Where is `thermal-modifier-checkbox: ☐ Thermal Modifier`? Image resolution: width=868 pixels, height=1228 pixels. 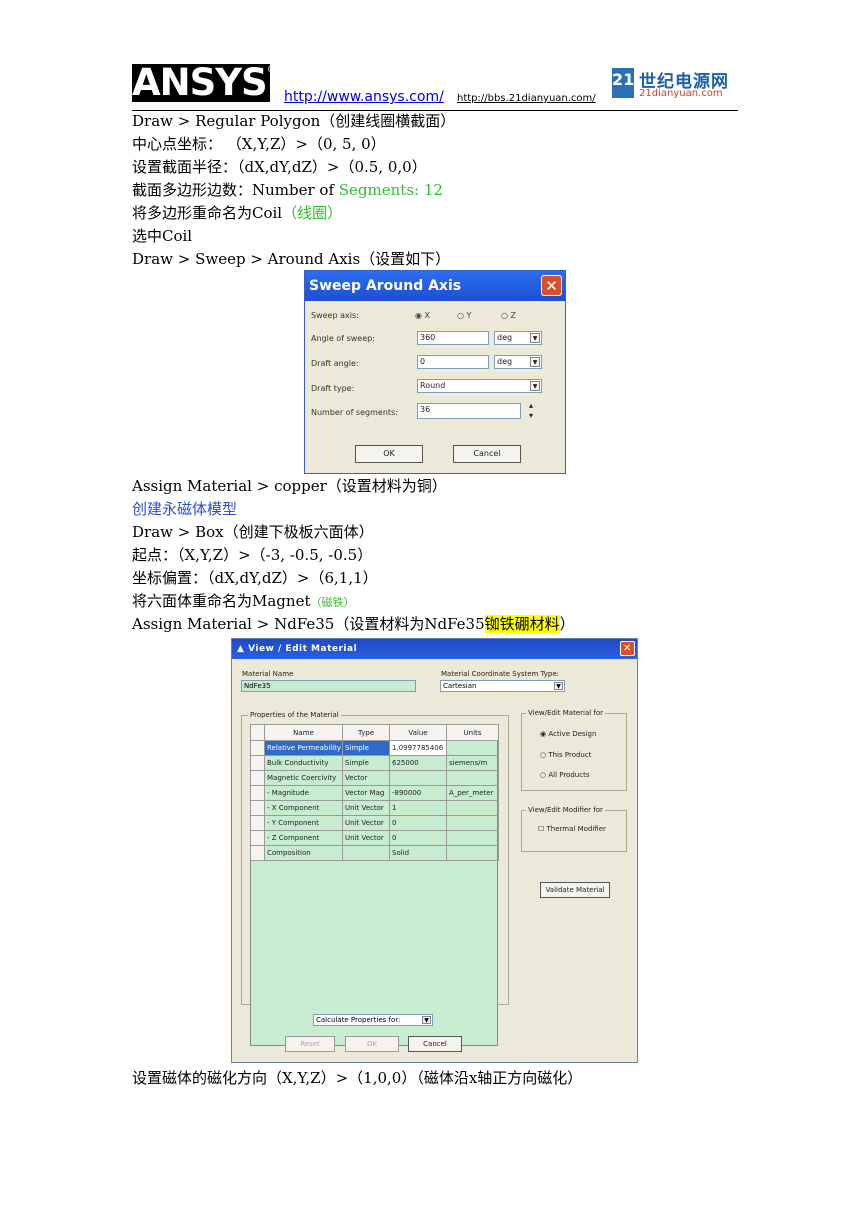 thermal-modifier-checkbox: ☐ Thermal Modifier is located at coordinates (572, 829).